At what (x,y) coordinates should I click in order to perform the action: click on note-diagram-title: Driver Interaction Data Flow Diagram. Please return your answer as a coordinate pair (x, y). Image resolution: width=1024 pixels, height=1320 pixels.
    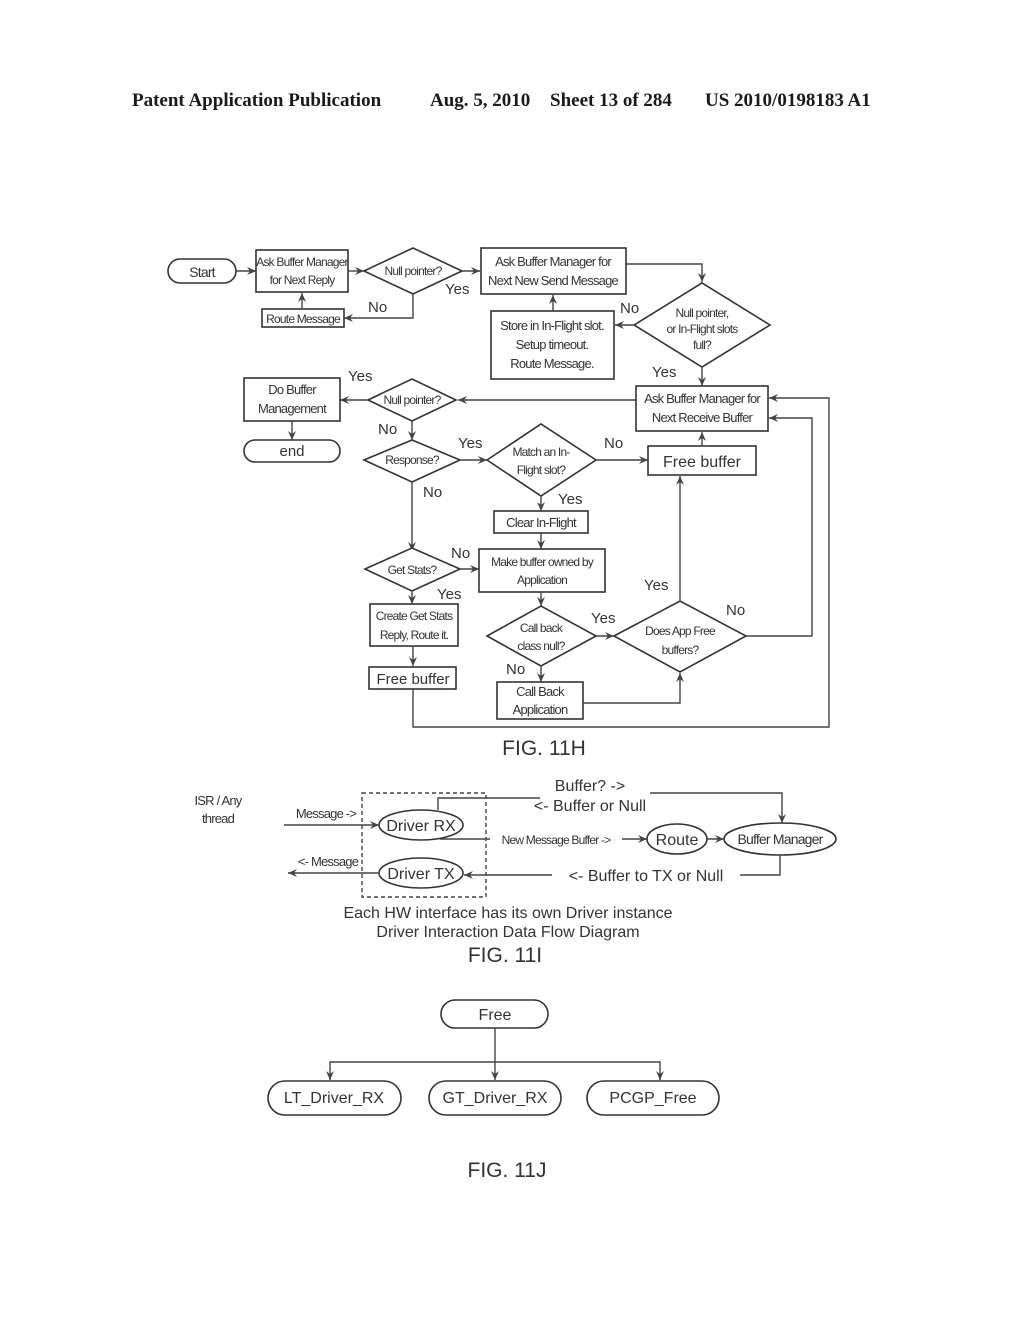
    Looking at the image, I should click on (507, 932).